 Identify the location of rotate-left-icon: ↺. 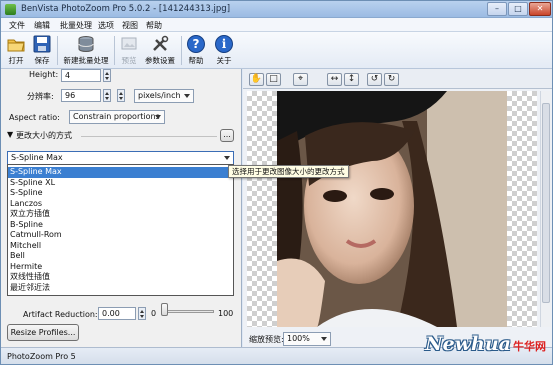
(374, 79).